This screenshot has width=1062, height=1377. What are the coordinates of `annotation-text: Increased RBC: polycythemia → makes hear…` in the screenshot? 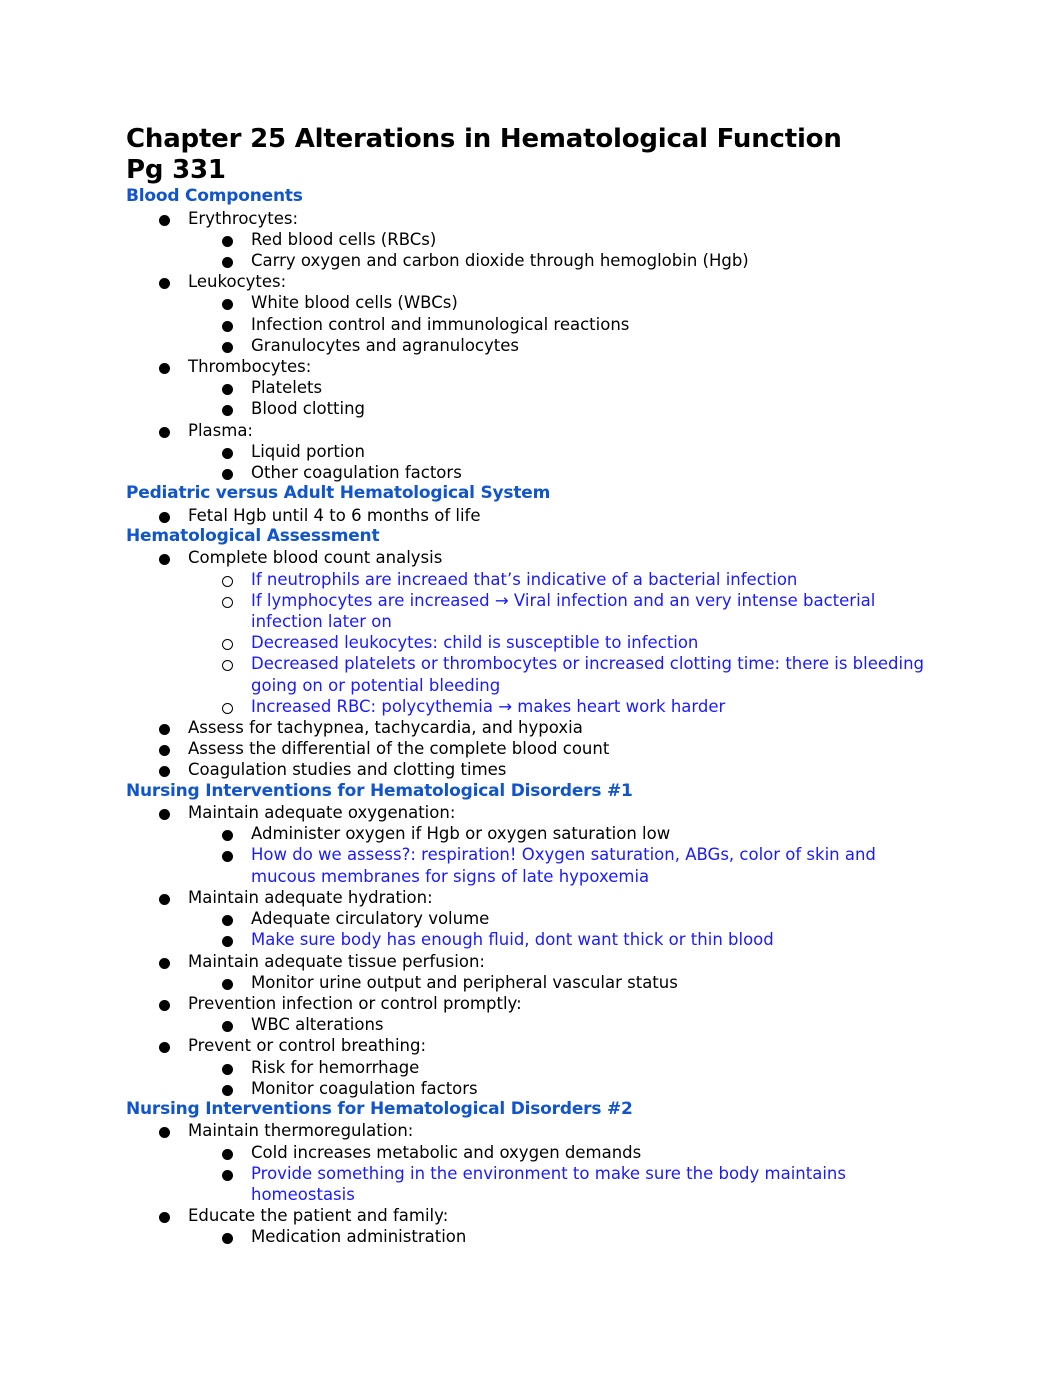 It's located at (488, 706).